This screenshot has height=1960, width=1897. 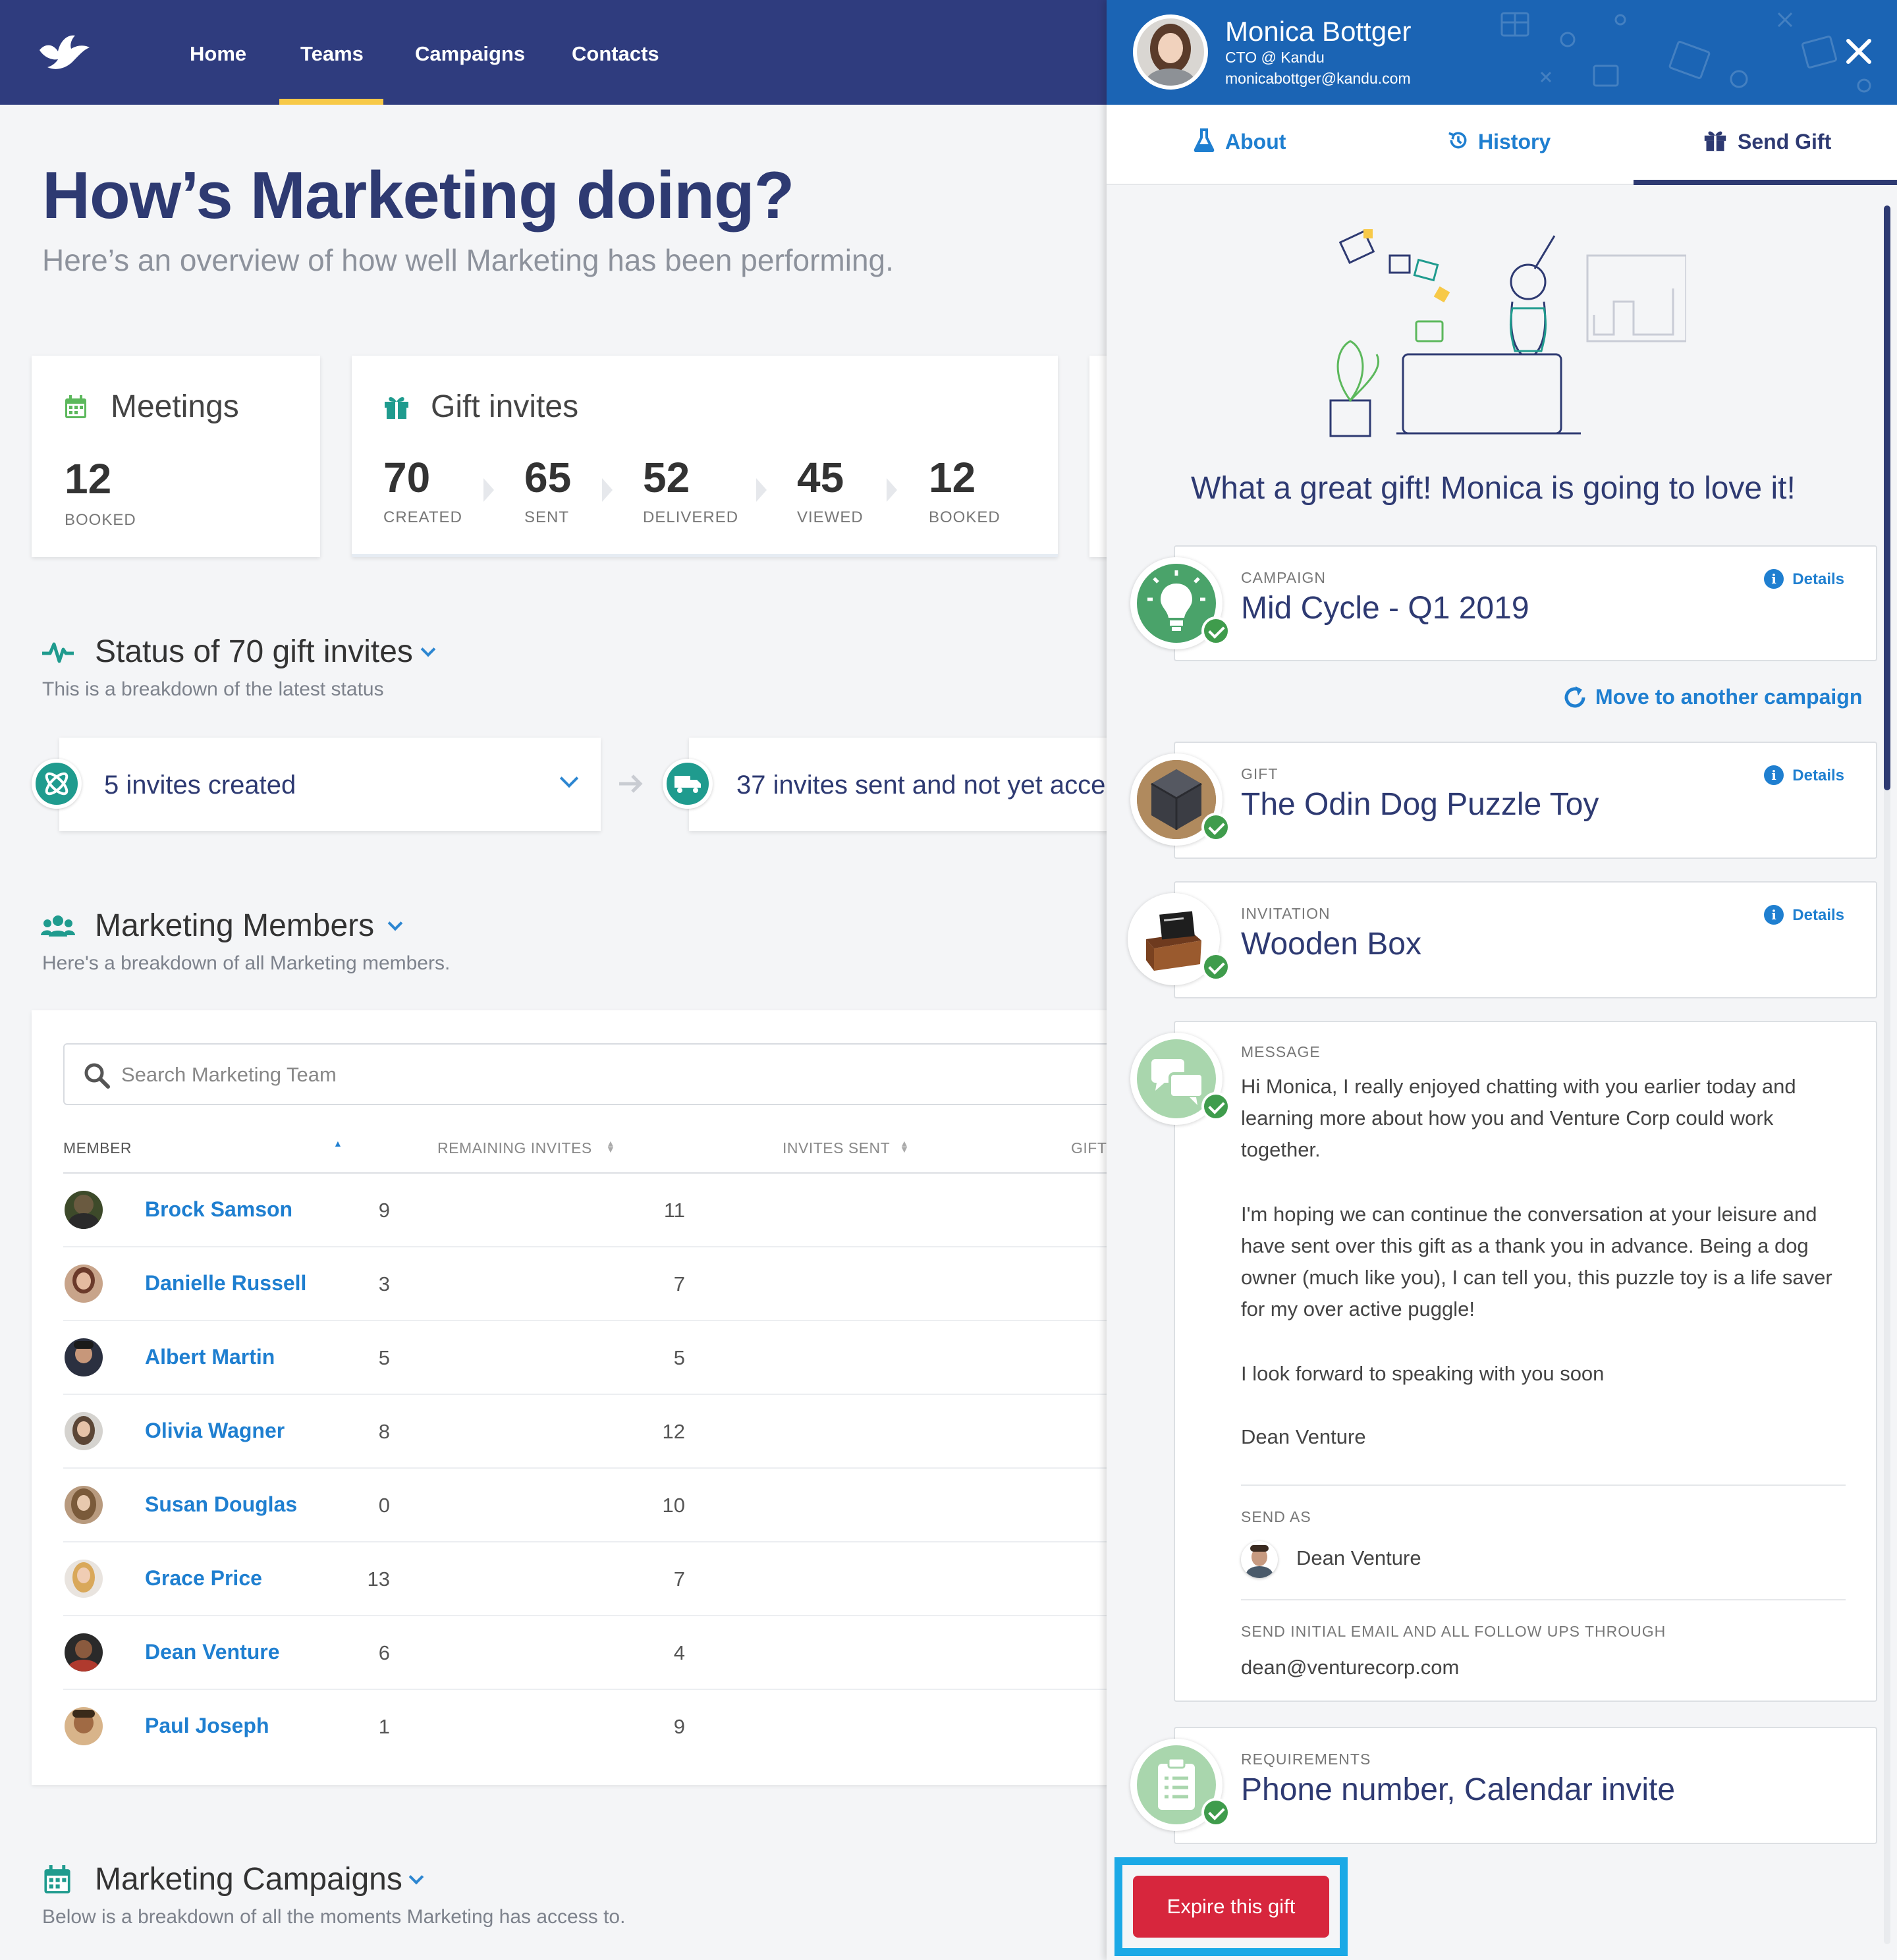 What do you see at coordinates (219, 1209) in the screenshot?
I see `member-name: Brock Samson` at bounding box center [219, 1209].